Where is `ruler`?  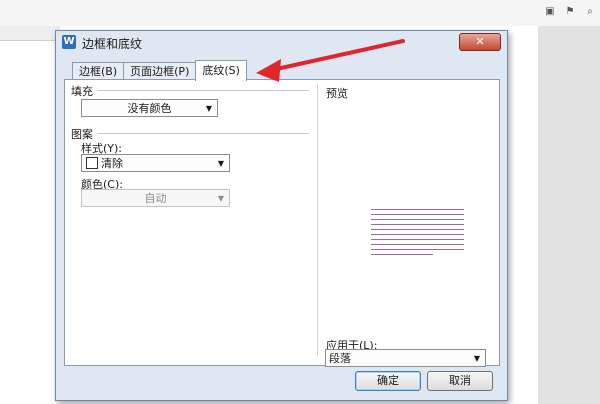
ruler is located at coordinates (30, 33).